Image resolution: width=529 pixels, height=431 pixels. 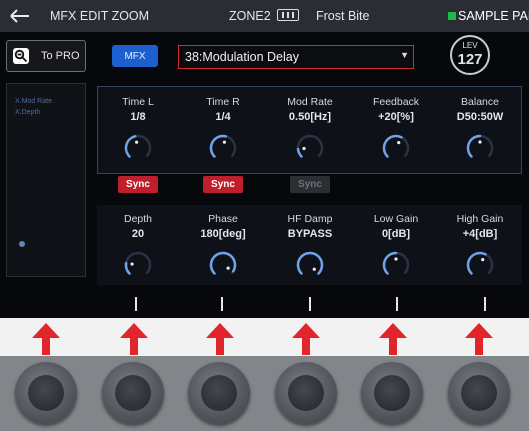 I want to click on param-name: Low Gain, so click(x=396, y=219).